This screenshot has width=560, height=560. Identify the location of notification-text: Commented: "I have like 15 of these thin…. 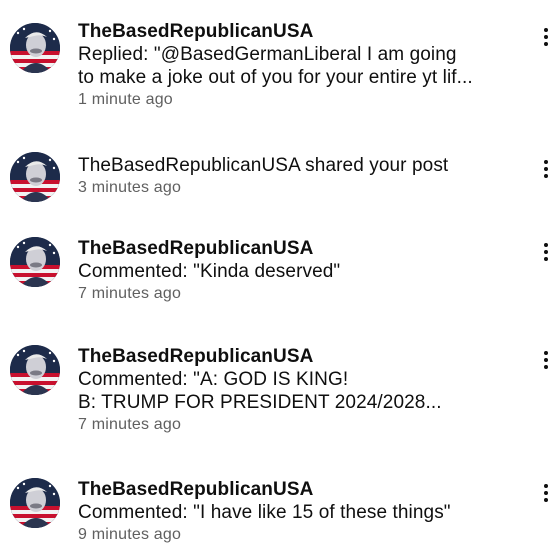
(264, 512).